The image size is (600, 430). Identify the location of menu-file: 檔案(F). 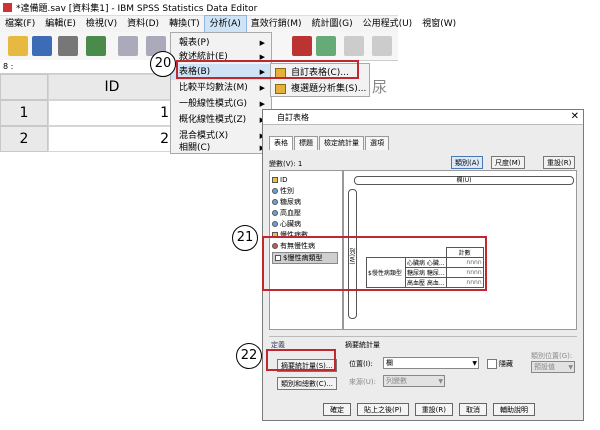
(20, 24).